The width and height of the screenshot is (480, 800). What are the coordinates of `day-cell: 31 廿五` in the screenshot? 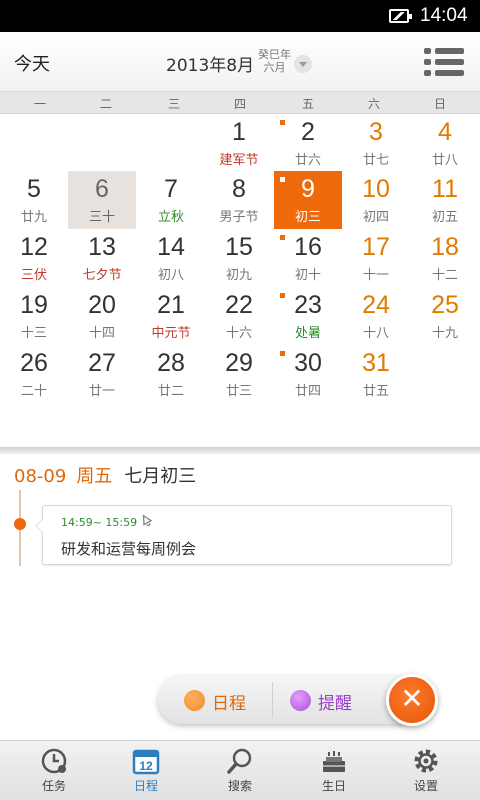 It's located at (376, 374).